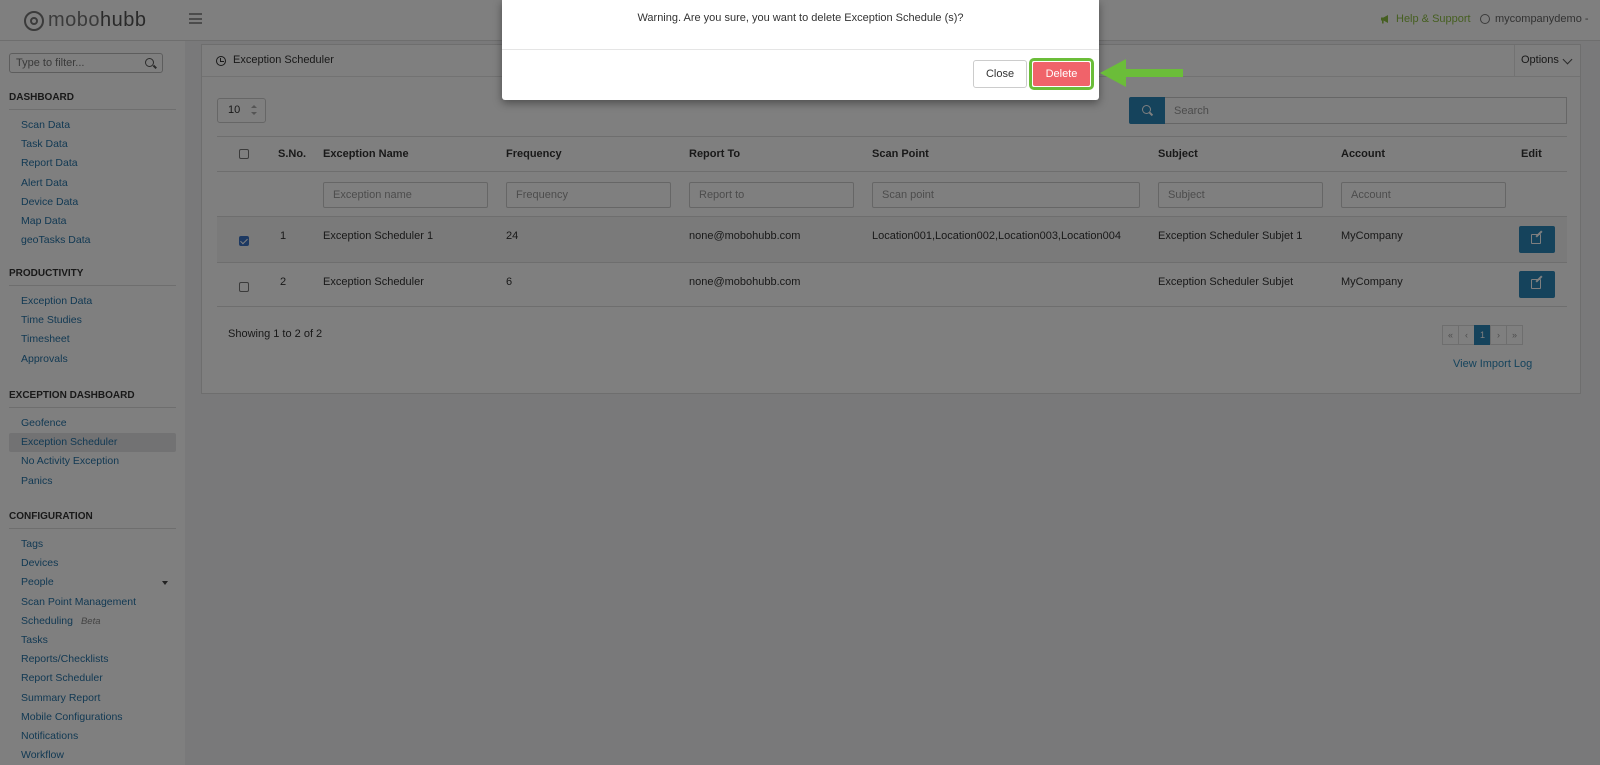 The height and width of the screenshot is (765, 1600). What do you see at coordinates (1142, 73) in the screenshot?
I see `pointer-arrow-icon` at bounding box center [1142, 73].